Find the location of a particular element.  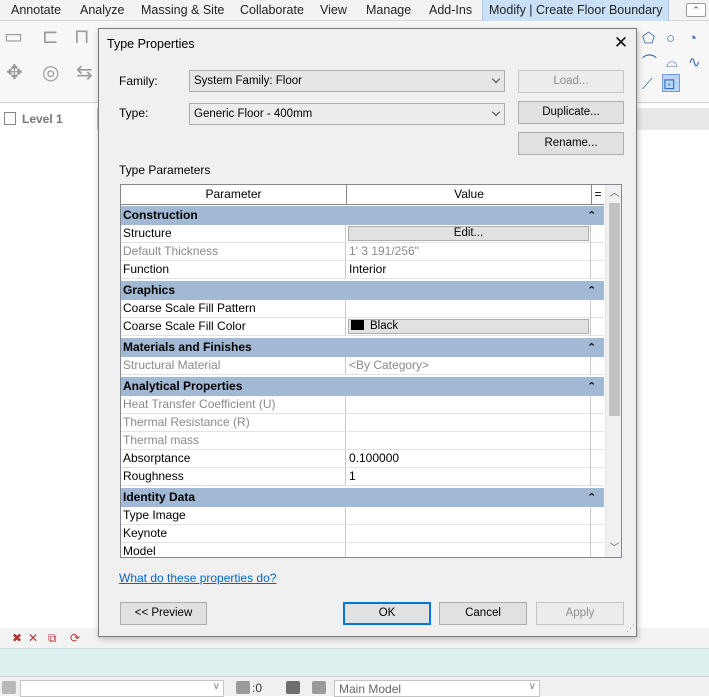

join-icon: ⊓ is located at coordinates (82, 37).